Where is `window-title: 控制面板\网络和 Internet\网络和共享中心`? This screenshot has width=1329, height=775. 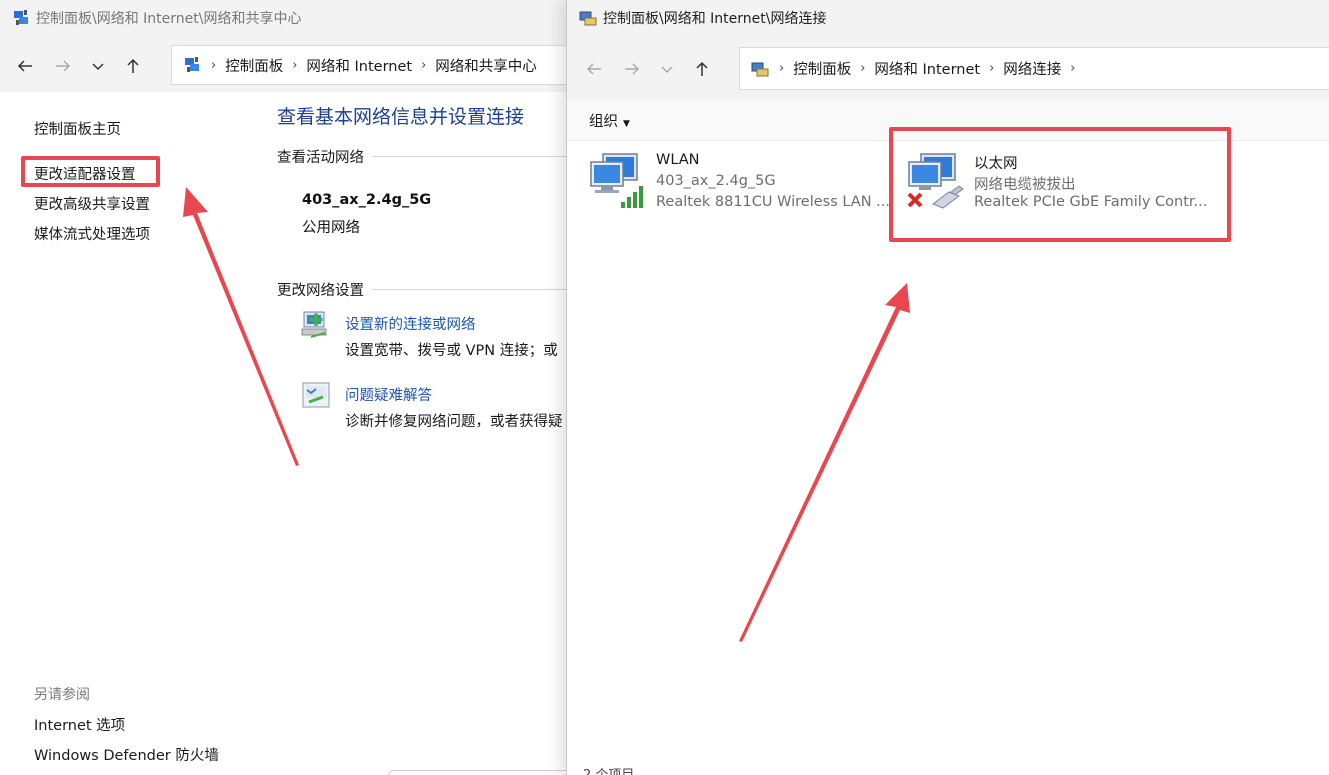
window-title: 控制面板\网络和 Internet\网络和共享中心 is located at coordinates (169, 19).